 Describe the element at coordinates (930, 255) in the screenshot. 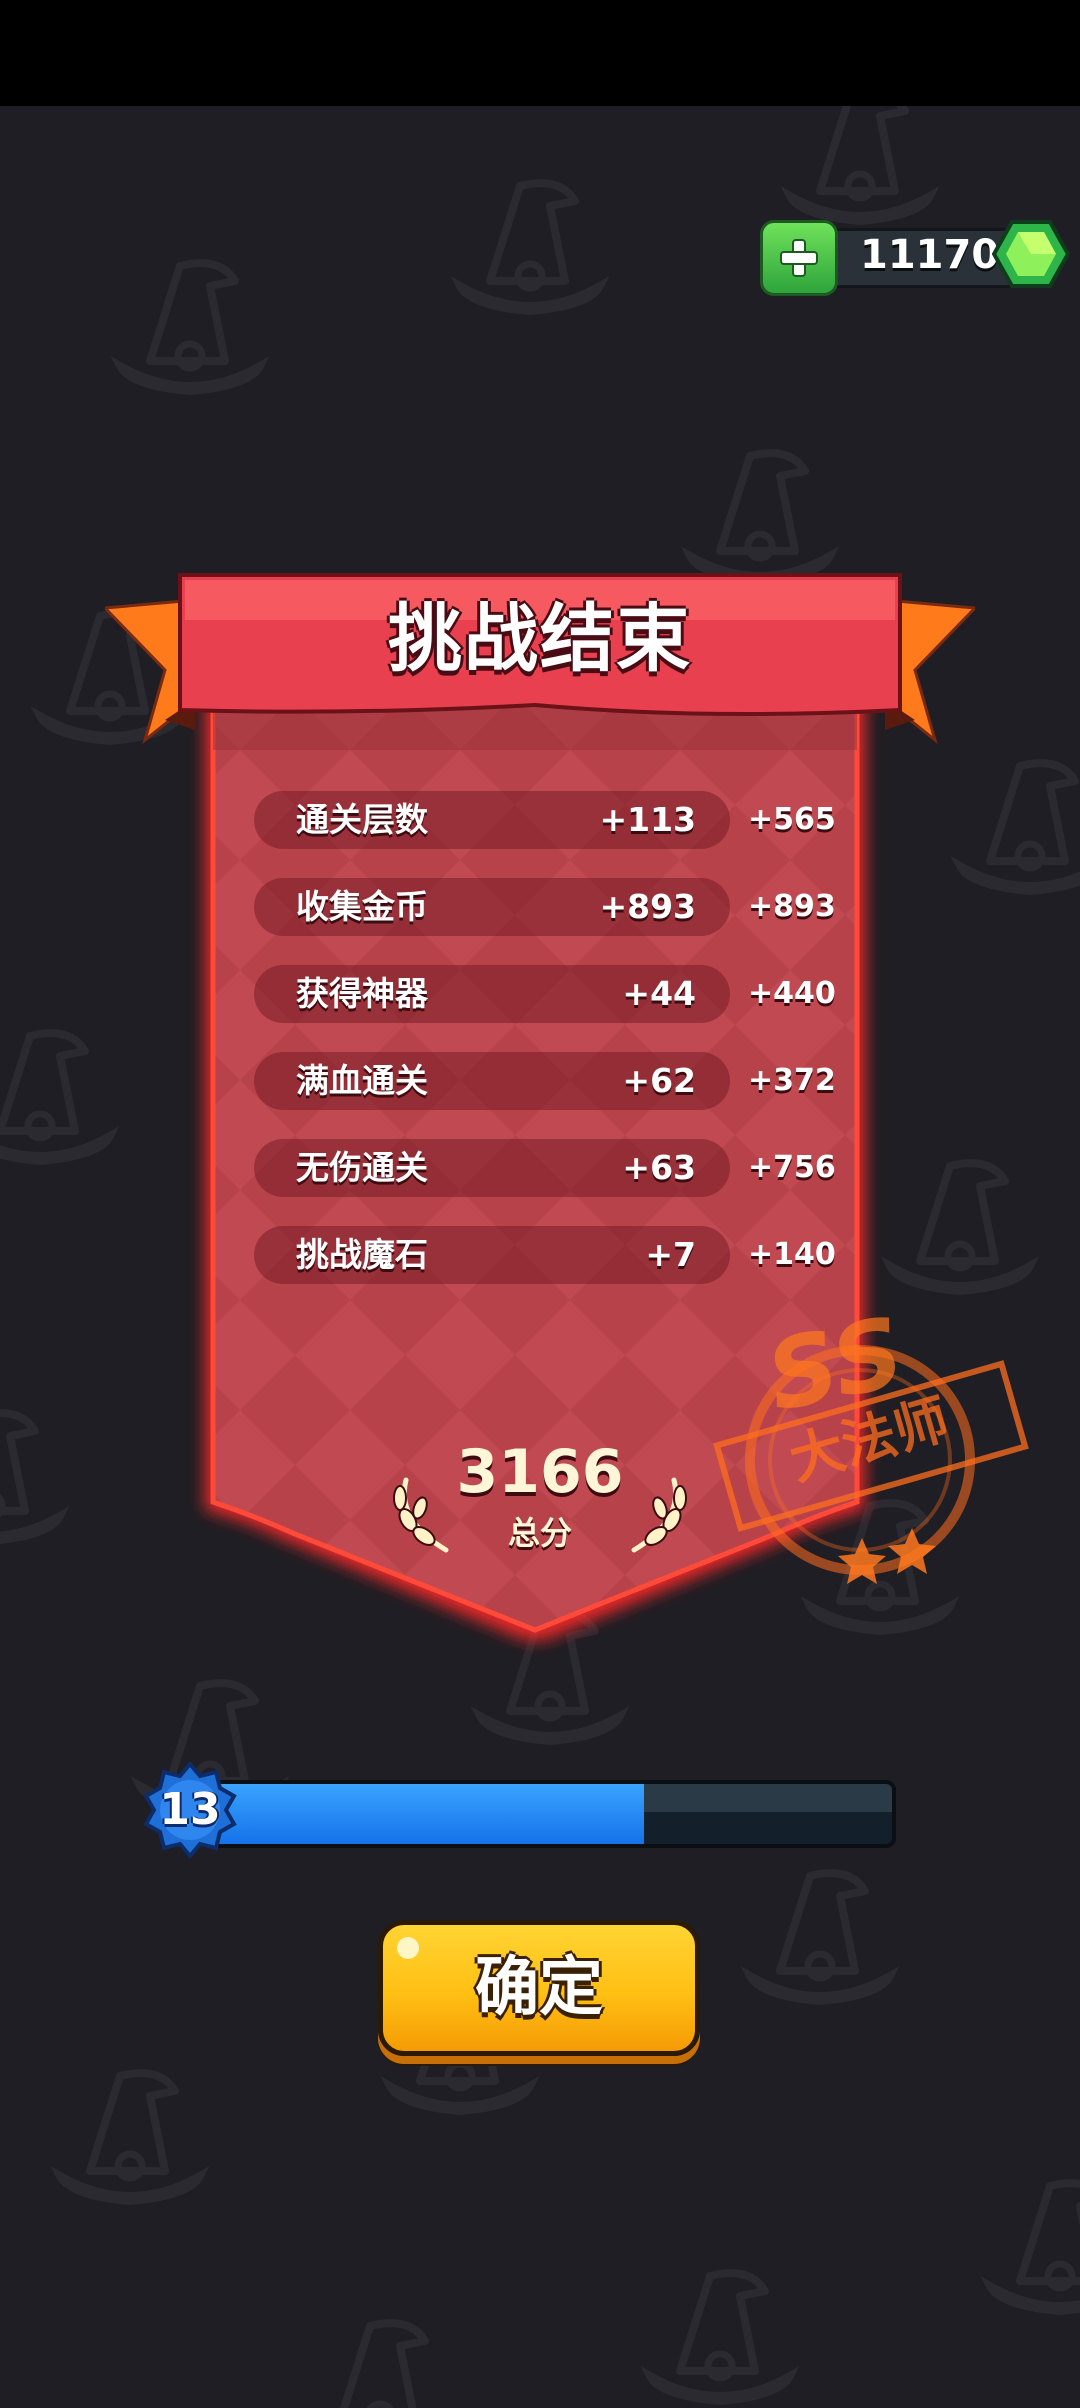

I see `gem-count: 11170` at that location.